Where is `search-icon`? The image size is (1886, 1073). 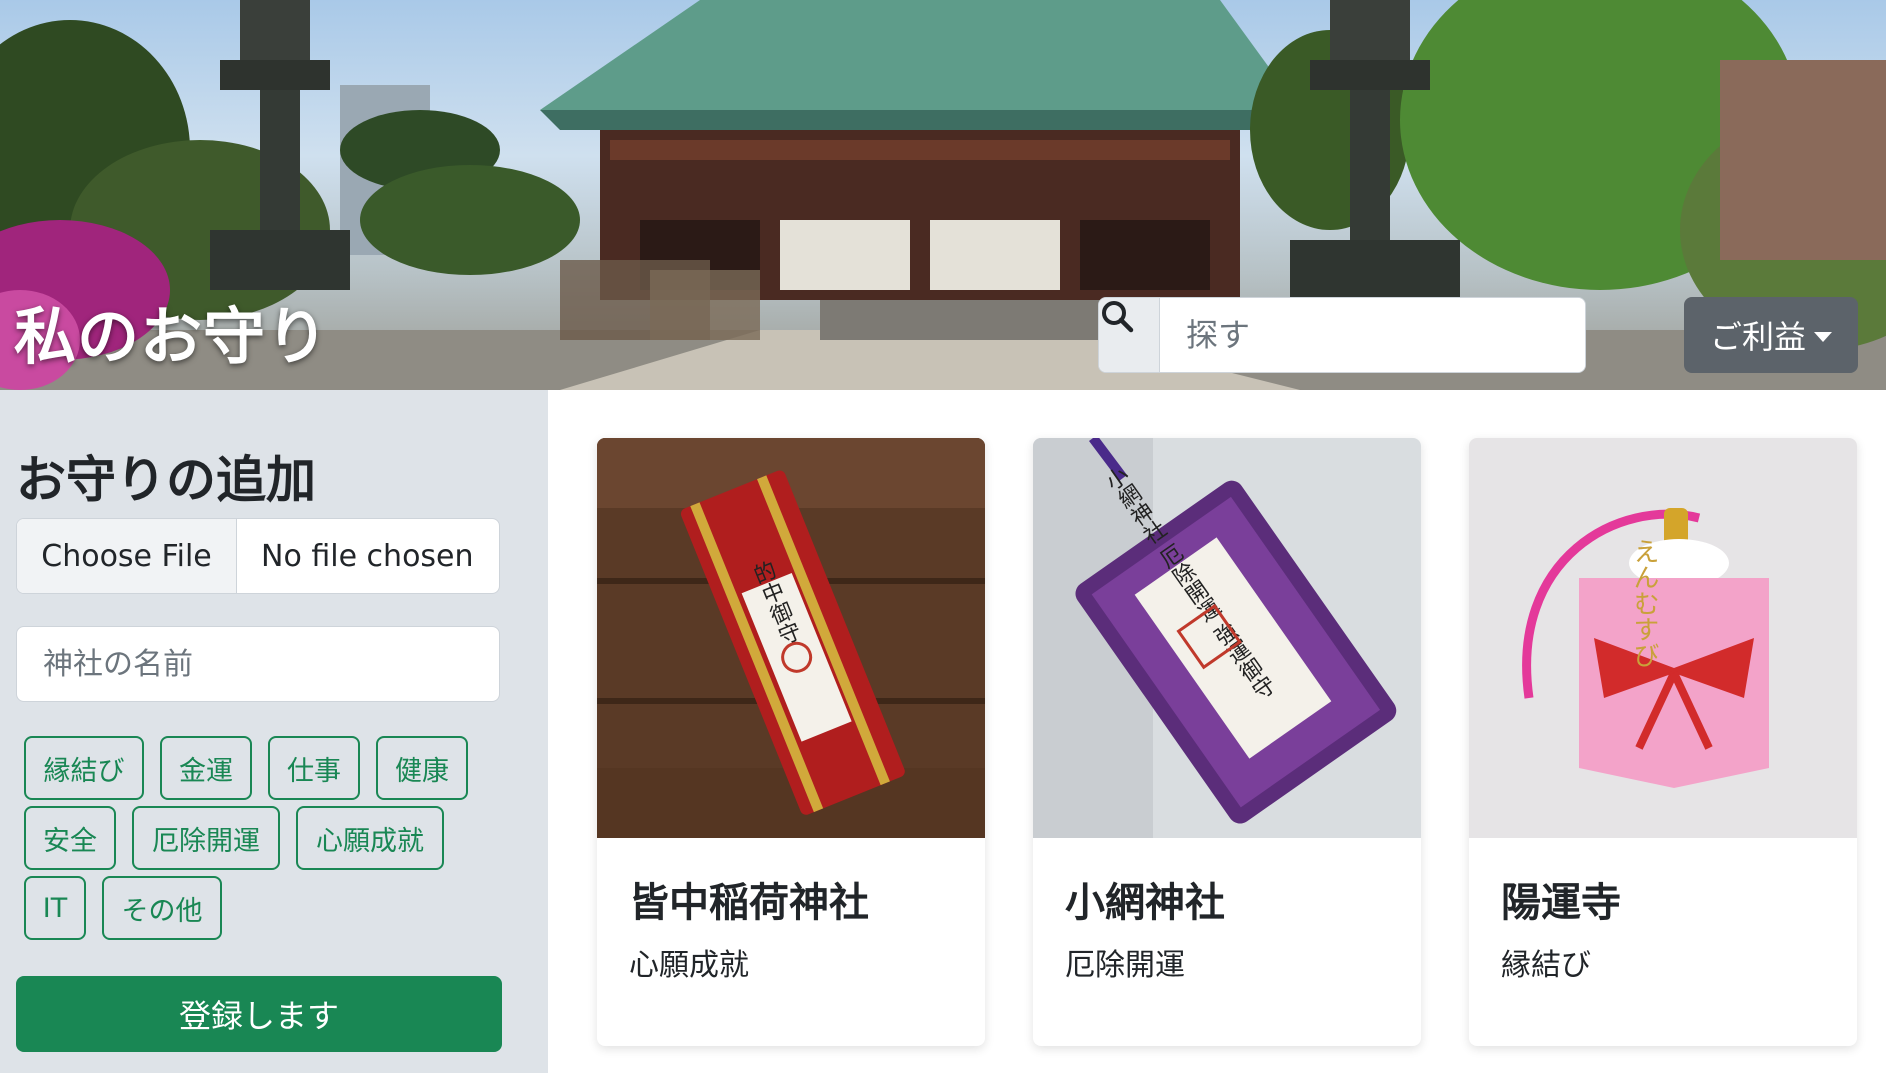
search-icon is located at coordinates (1129, 335).